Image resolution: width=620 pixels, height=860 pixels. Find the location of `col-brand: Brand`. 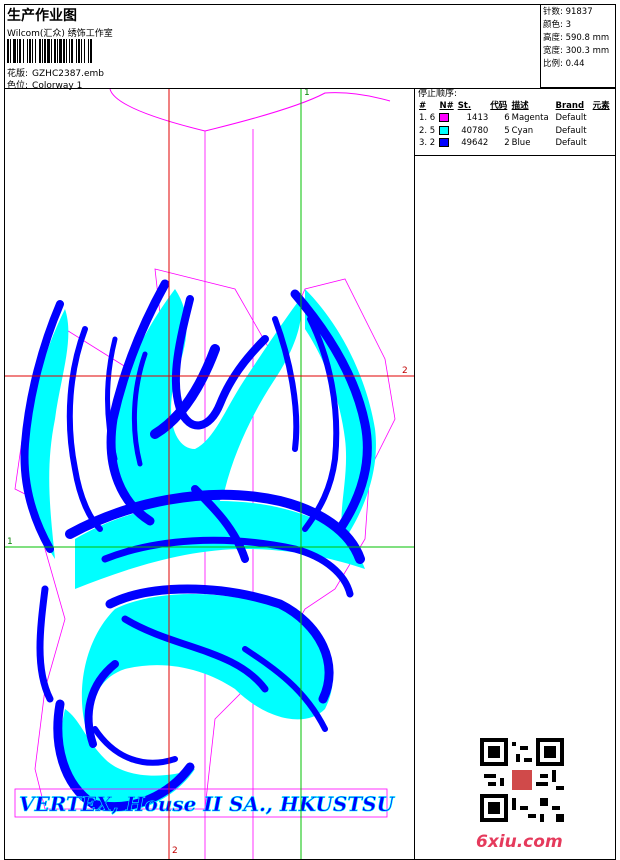

col-brand: Brand is located at coordinates (570, 106).